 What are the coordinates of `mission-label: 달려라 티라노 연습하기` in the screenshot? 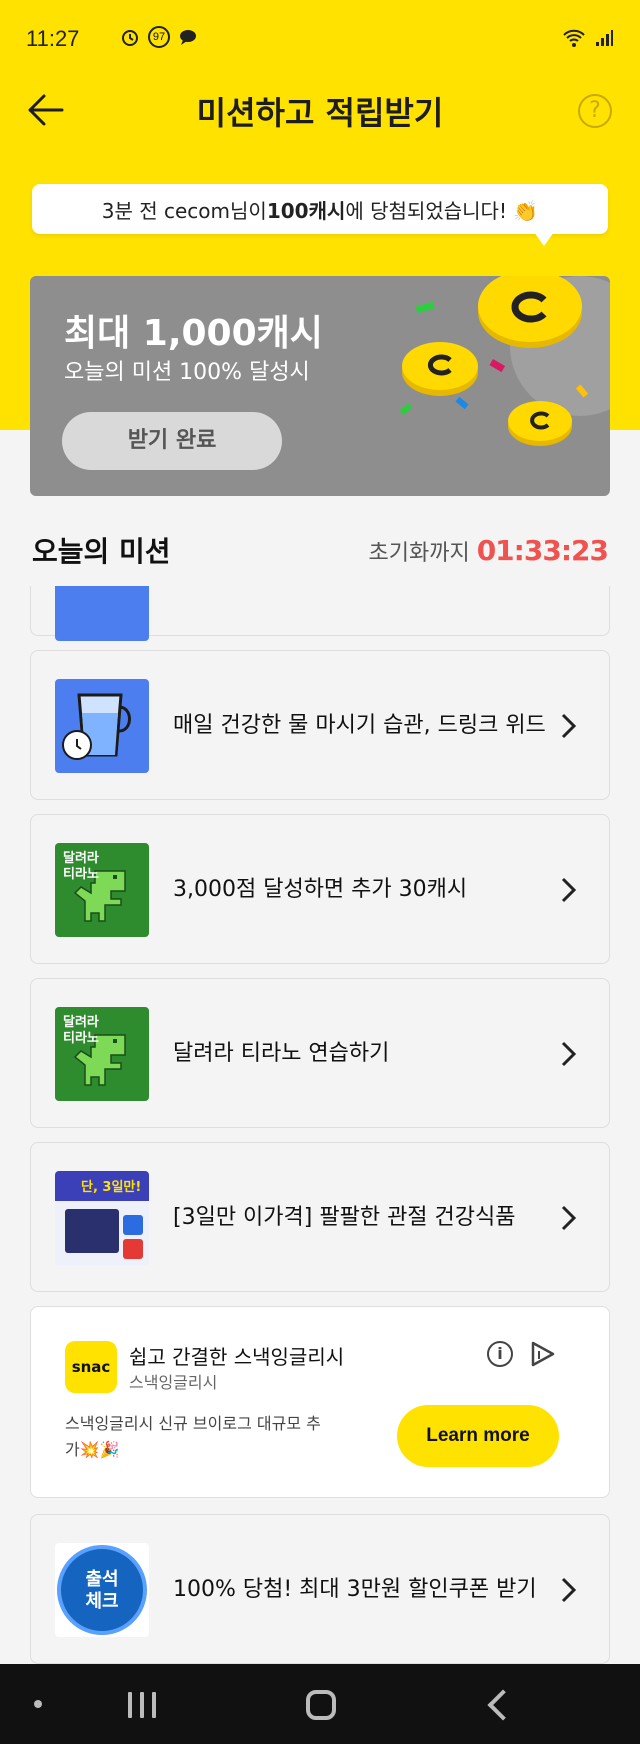 It's located at (281, 1053).